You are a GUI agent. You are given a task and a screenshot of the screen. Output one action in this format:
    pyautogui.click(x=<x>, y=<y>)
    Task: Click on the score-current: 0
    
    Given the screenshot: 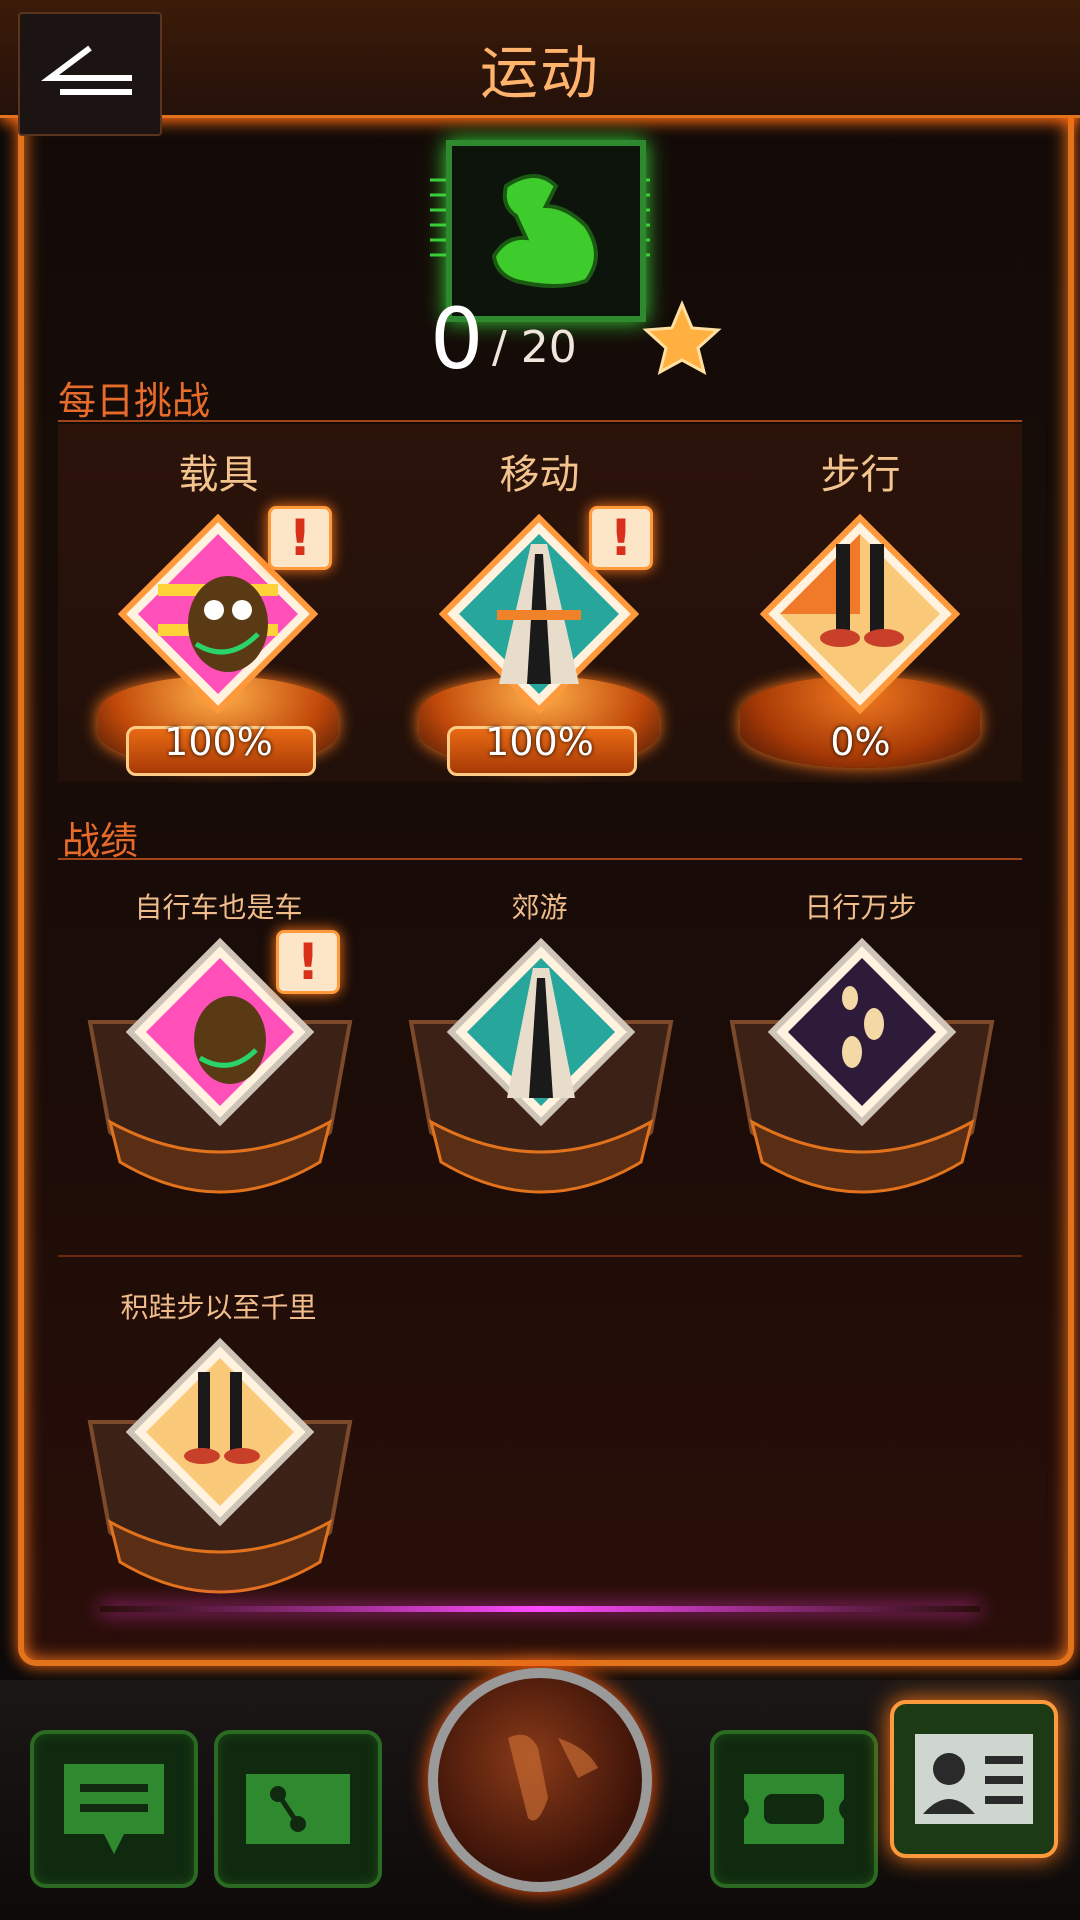 What is the action you would take?
    pyautogui.click(x=457, y=339)
    